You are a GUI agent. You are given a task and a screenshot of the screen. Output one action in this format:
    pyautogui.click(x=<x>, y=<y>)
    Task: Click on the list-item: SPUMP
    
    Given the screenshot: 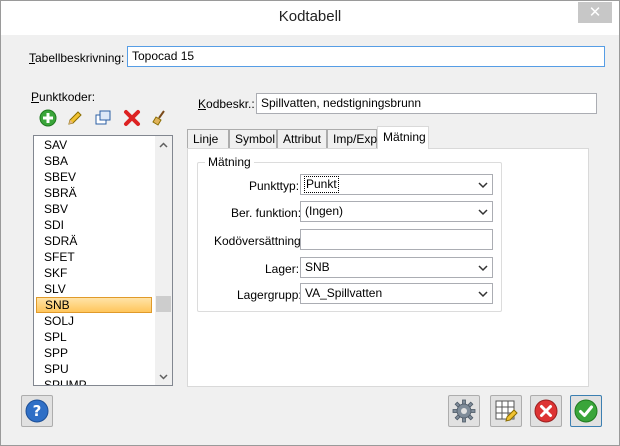 What is the action you would take?
    pyautogui.click(x=94, y=381)
    